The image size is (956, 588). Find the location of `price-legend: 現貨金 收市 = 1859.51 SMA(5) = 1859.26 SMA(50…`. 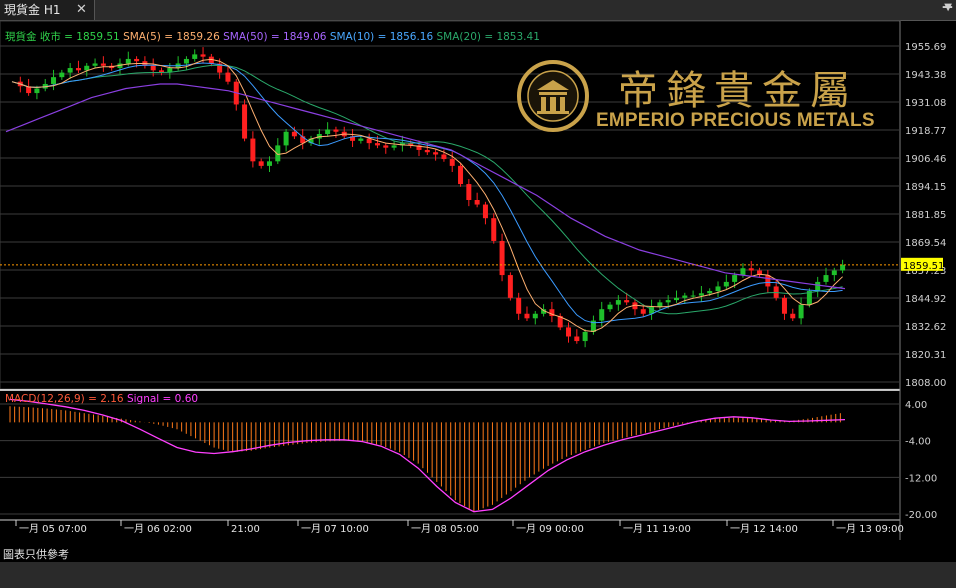

price-legend: 現貨金 收市 = 1859.51 SMA(5) = 1859.26 SMA(50… is located at coordinates (272, 36).